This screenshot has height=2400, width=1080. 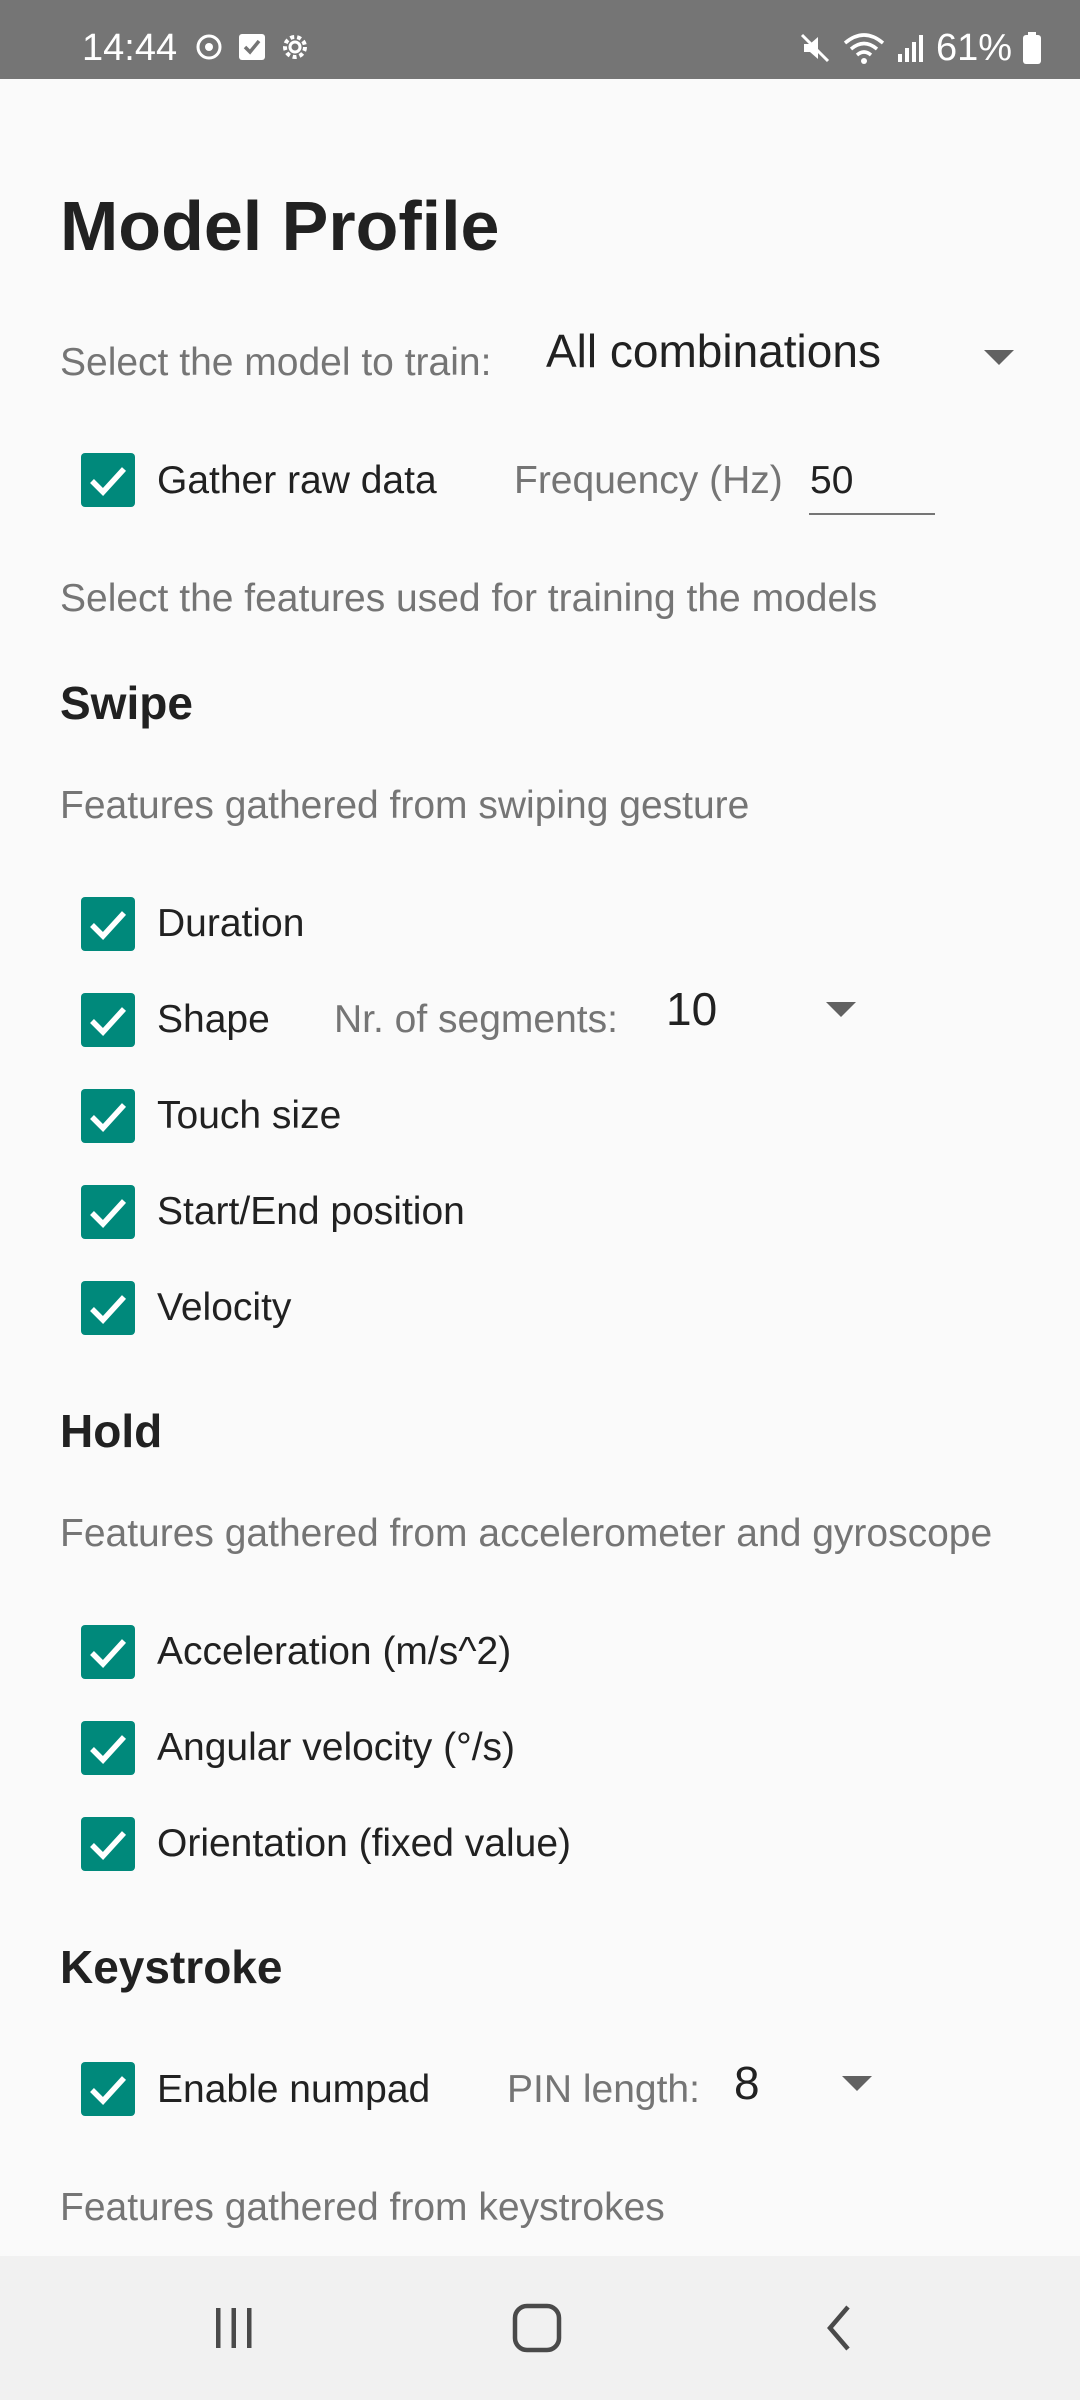 I want to click on gather-raw-data-checkbox, so click(x=108, y=480).